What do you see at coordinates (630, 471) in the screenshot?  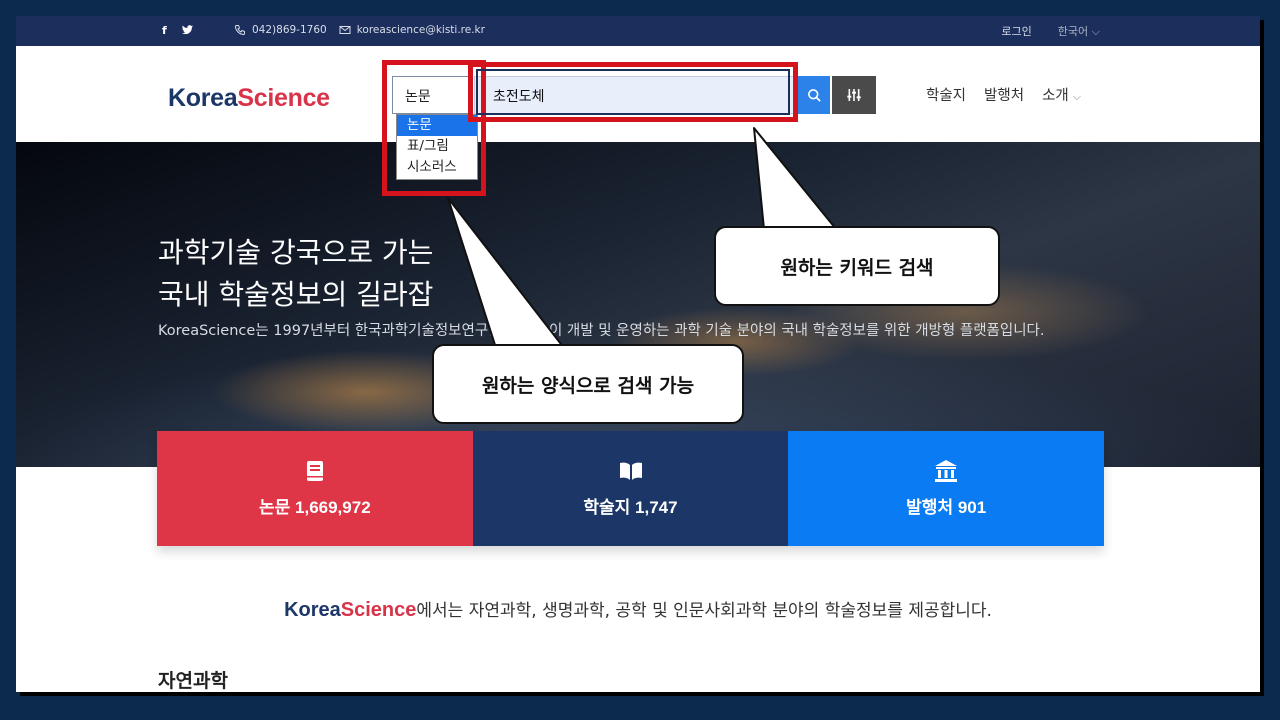 I see `open-book-icon` at bounding box center [630, 471].